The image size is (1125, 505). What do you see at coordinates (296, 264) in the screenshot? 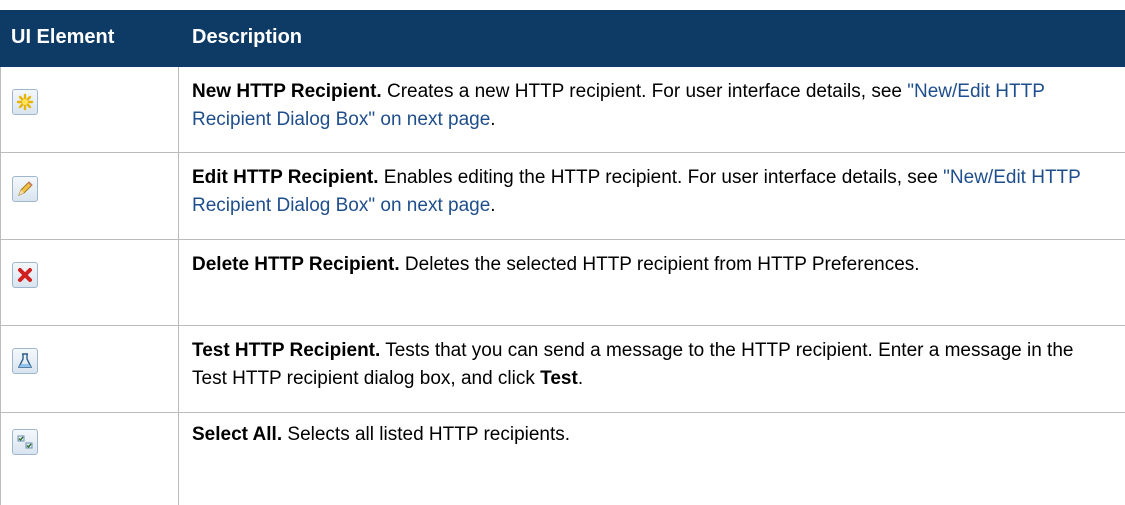
I see `row-title: Delete HTTP Recipient.` at bounding box center [296, 264].